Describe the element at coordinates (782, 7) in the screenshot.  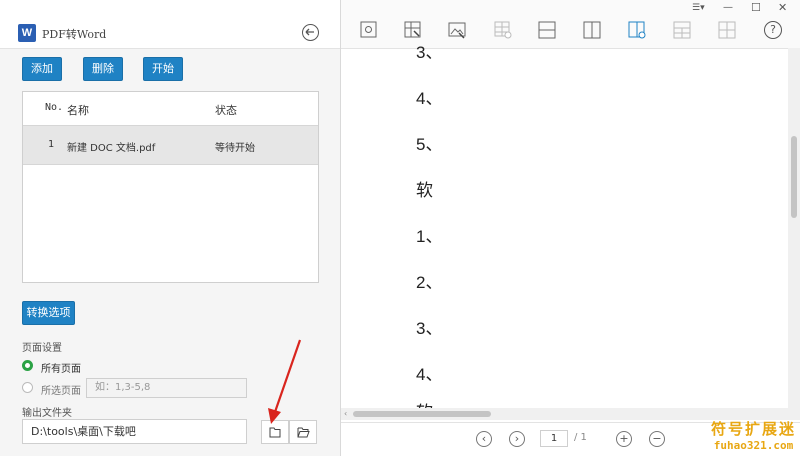
I see `close-icon: ✕` at that location.